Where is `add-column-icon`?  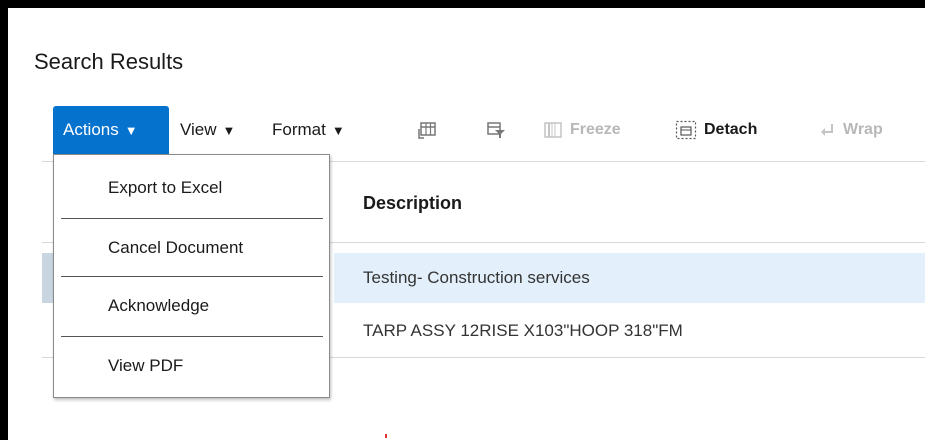
add-column-icon is located at coordinates (427, 130).